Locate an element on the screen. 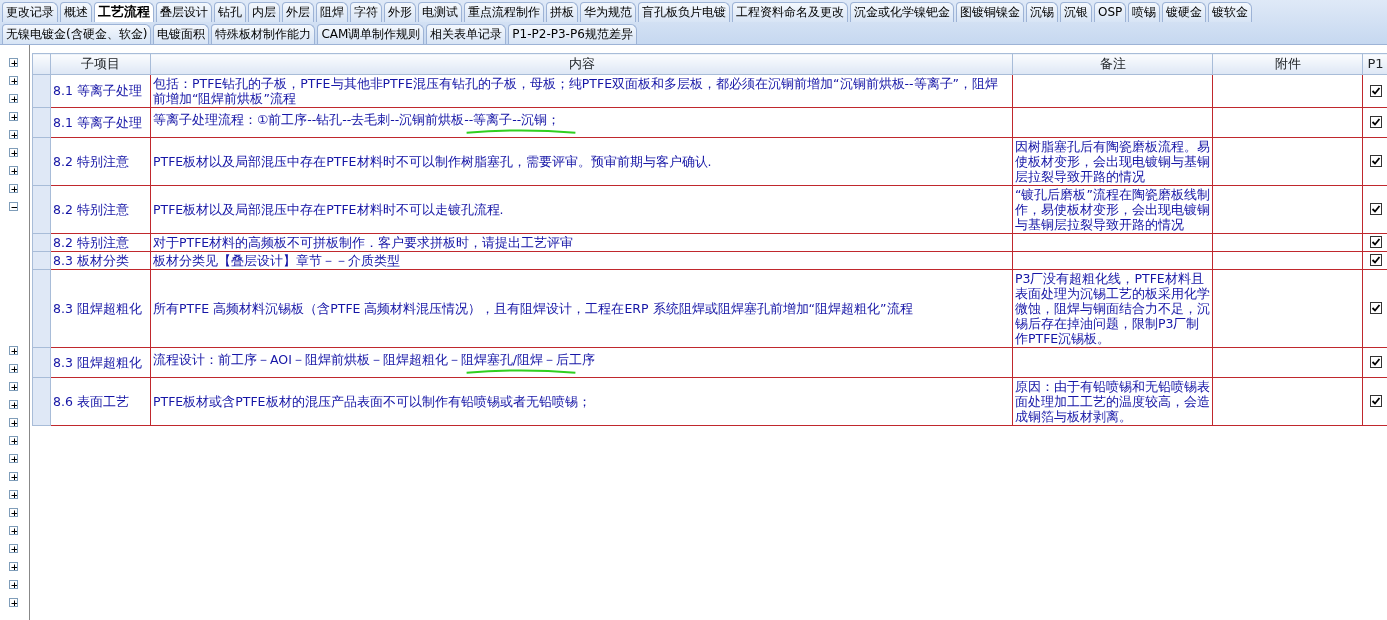  tab: P1-P2-P3-P6规范差异 is located at coordinates (572, 34).